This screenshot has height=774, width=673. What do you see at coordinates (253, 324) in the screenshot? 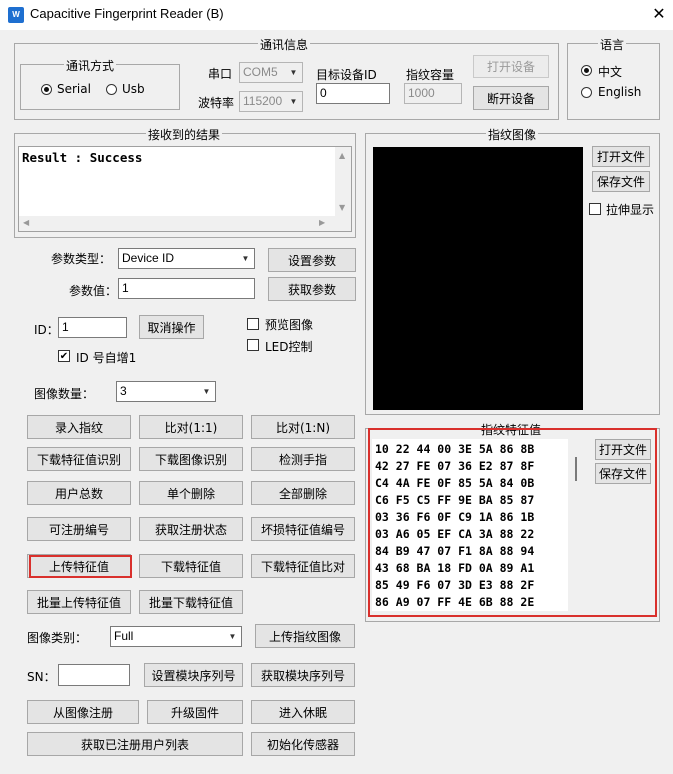
I see `preview-checkbox` at bounding box center [253, 324].